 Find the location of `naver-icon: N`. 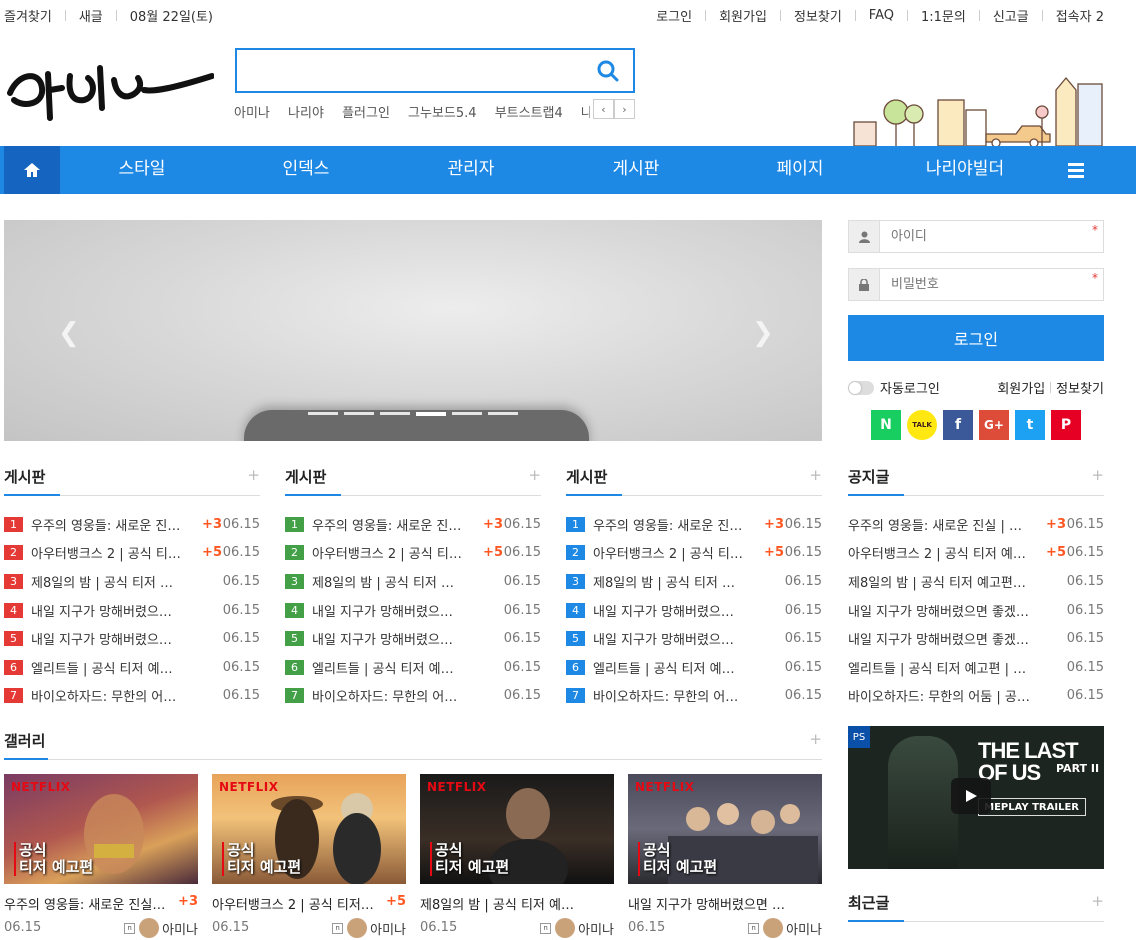

naver-icon: N is located at coordinates (886, 425).